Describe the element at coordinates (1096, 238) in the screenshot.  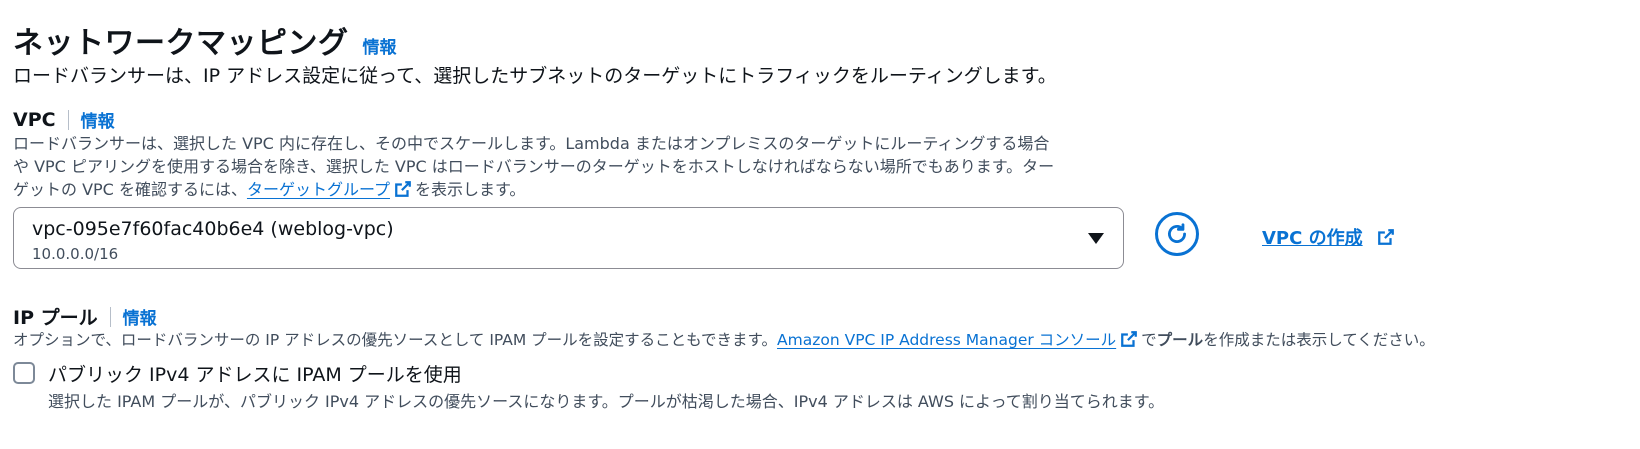
I see `caret-down-icon` at that location.